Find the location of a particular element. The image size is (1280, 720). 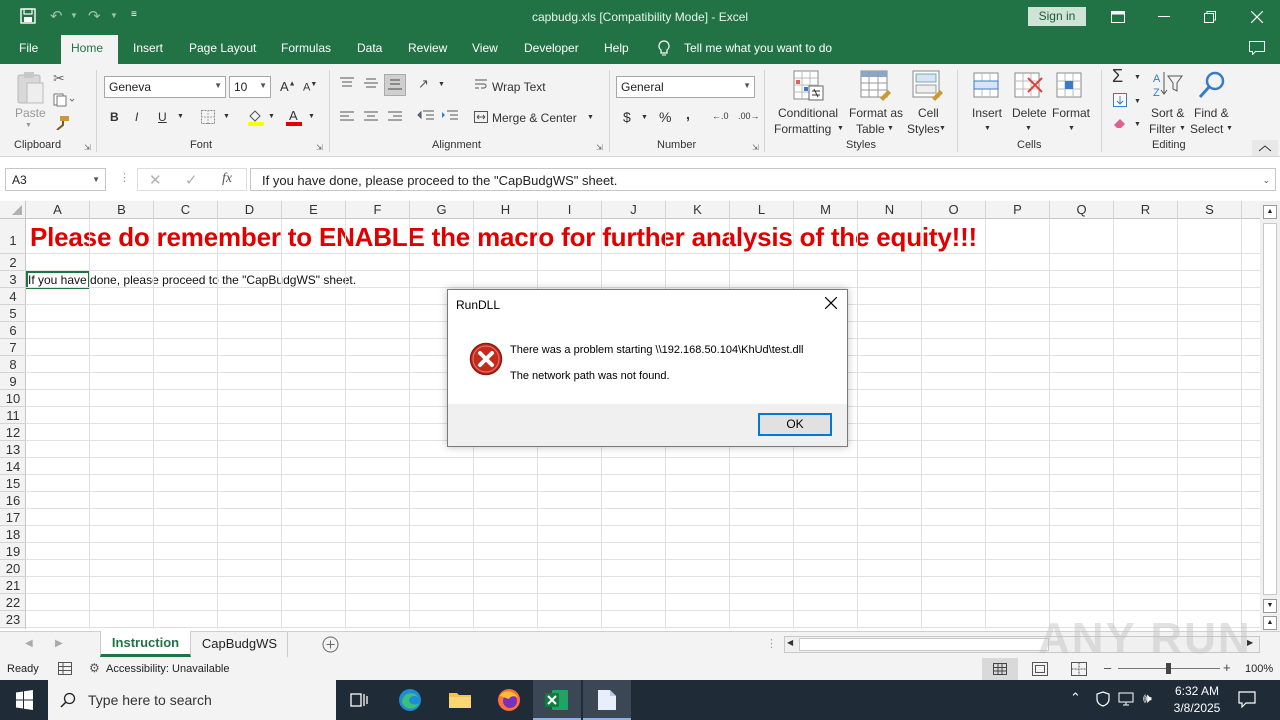

page-layout-view-icon is located at coordinates (1040, 669).